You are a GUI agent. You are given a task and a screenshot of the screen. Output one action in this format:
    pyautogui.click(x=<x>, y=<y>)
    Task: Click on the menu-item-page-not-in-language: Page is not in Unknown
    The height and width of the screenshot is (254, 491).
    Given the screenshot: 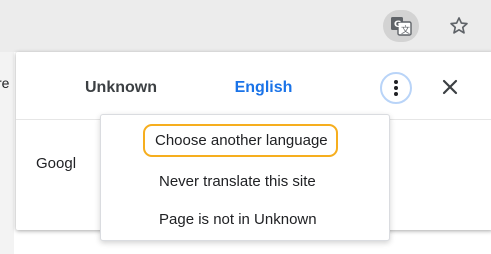 What is the action you would take?
    pyautogui.click(x=238, y=219)
    